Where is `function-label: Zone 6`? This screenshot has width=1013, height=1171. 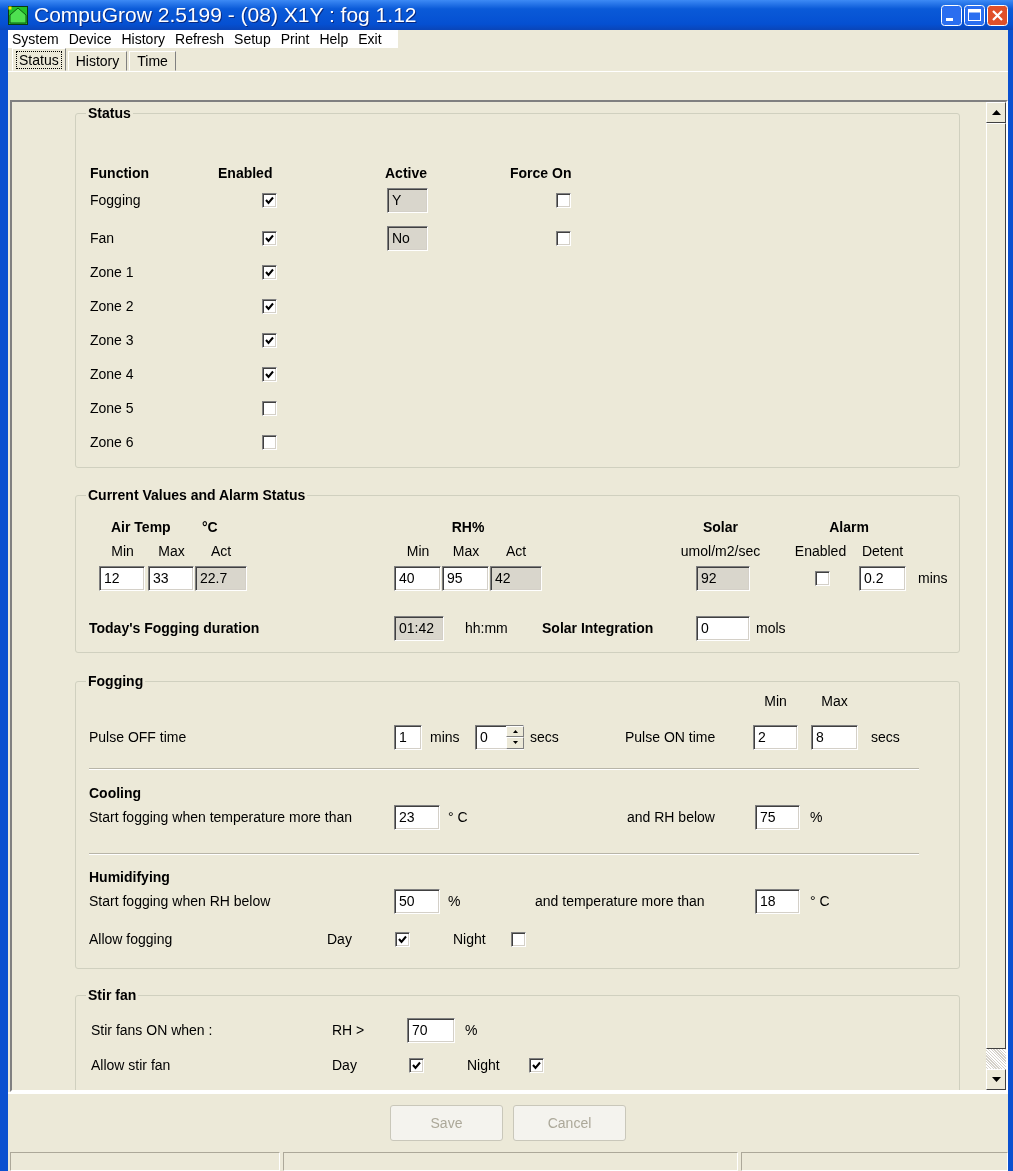 function-label: Zone 6 is located at coordinates (112, 442).